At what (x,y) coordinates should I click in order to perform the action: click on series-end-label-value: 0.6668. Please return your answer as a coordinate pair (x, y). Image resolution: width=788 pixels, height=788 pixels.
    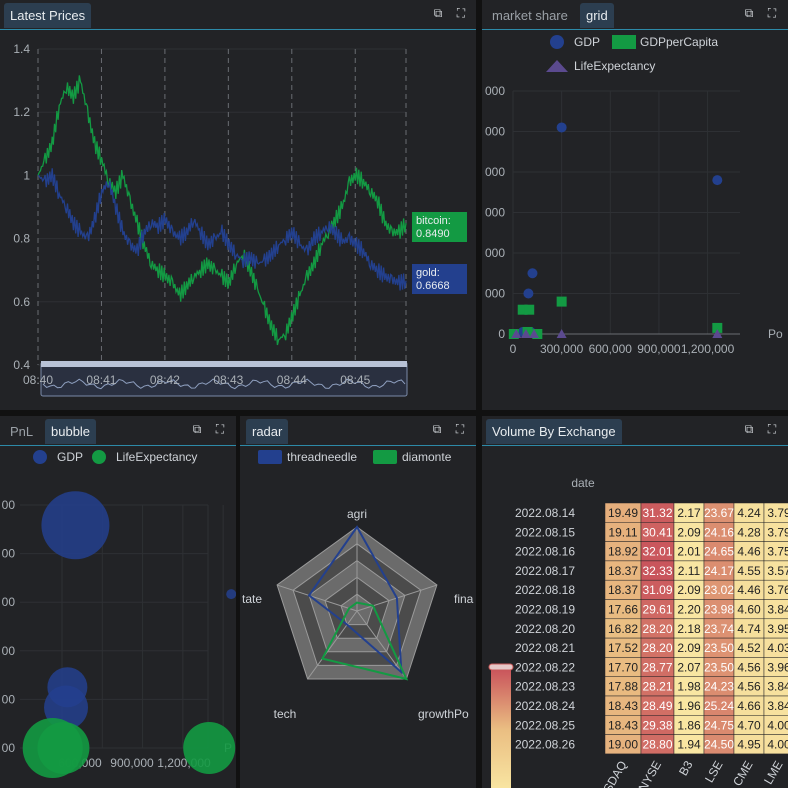
    Looking at the image, I should click on (433, 286).